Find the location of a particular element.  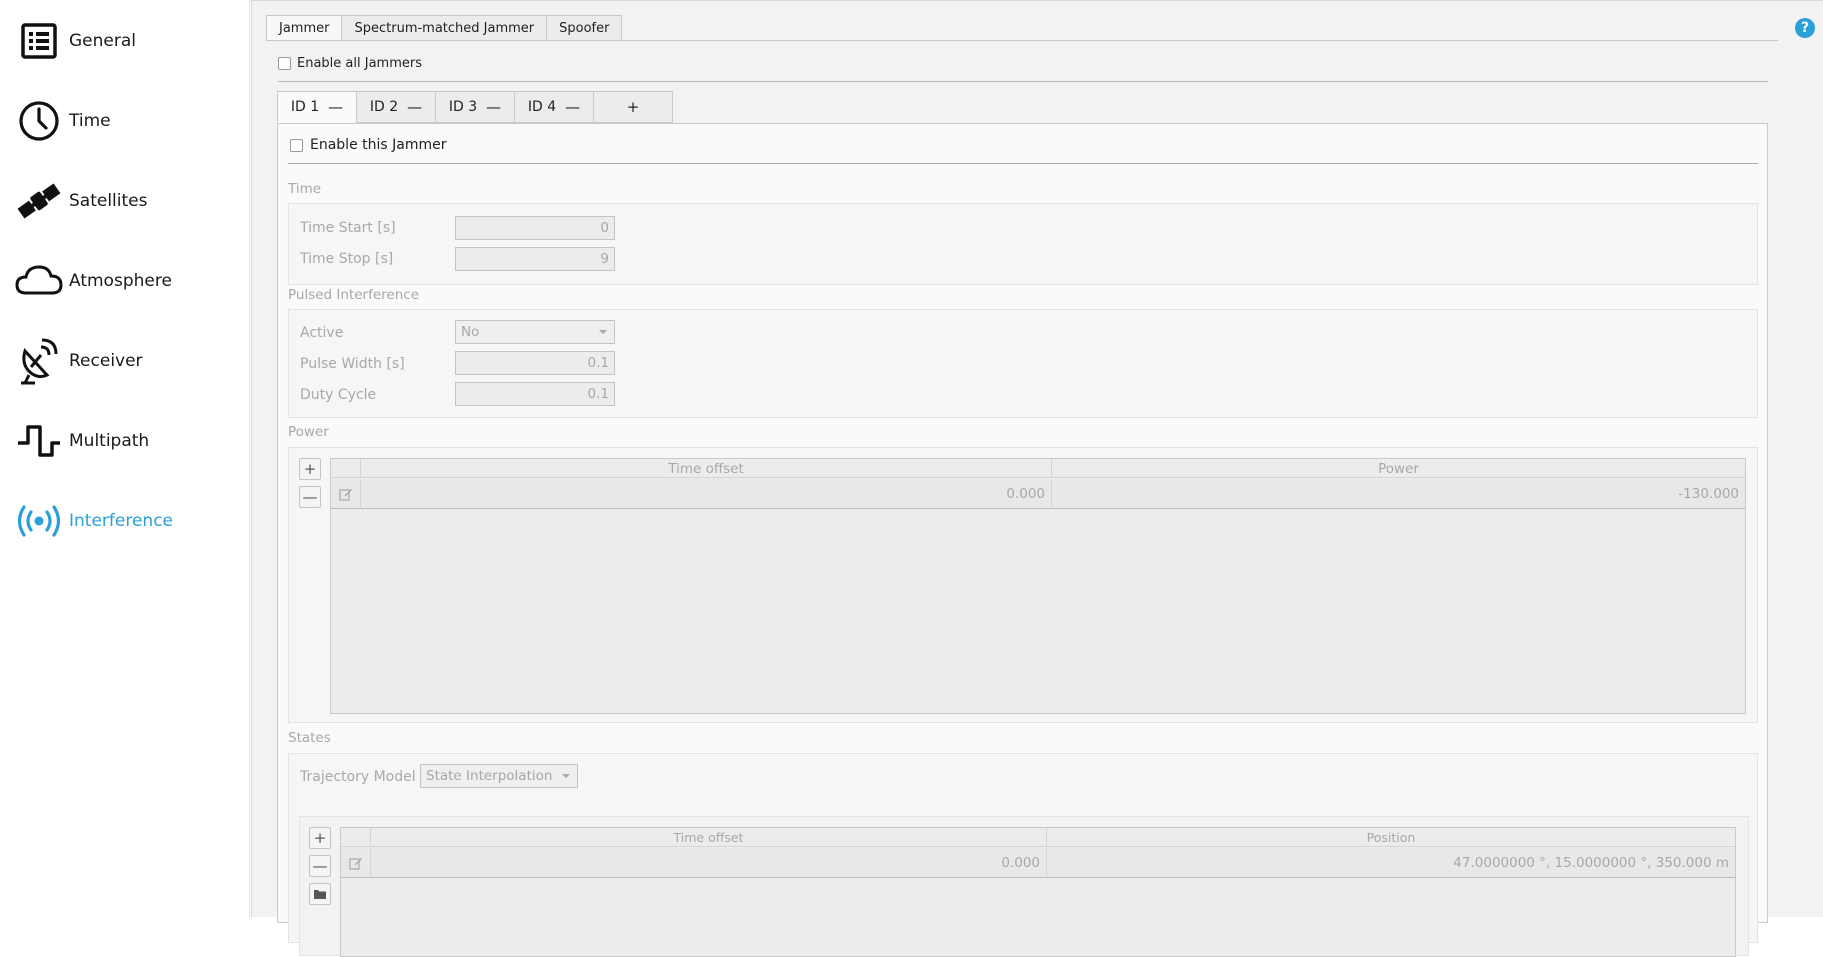

tab-id-2: ID 2 — is located at coordinates (396, 107).